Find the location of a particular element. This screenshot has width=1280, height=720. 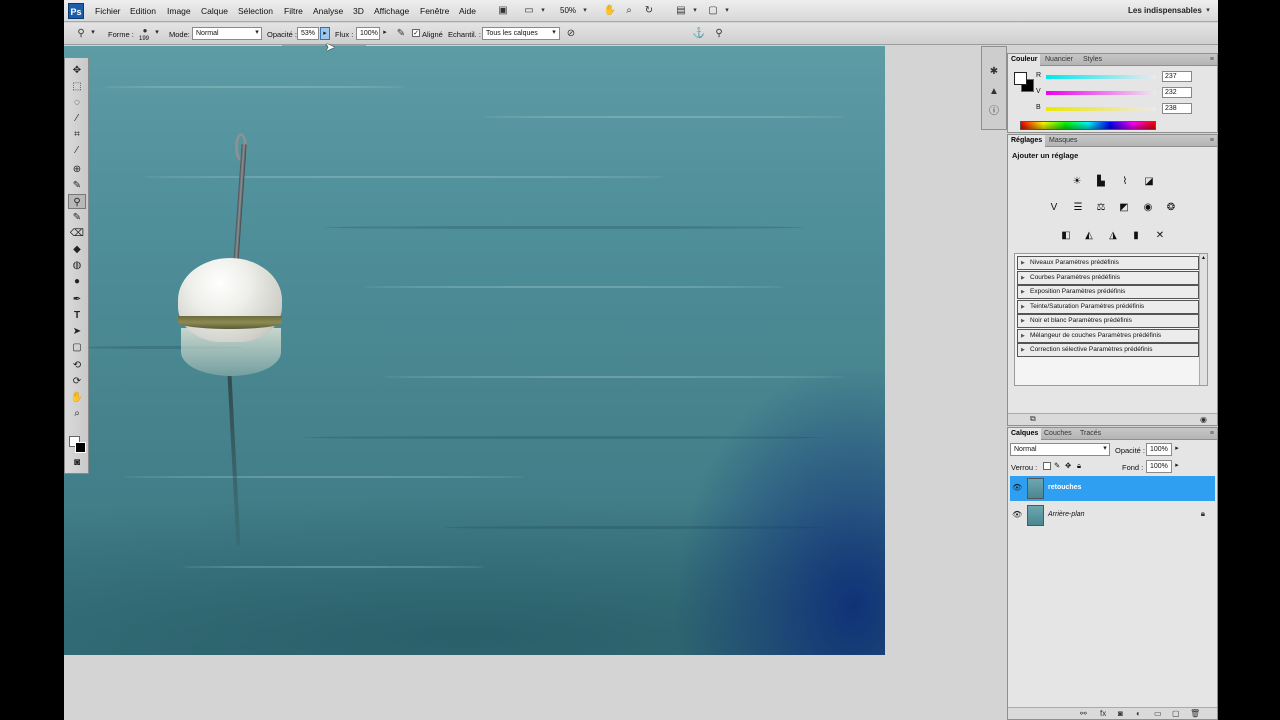

eyedropper-tool-icon: ⁄ is located at coordinates (77, 150).